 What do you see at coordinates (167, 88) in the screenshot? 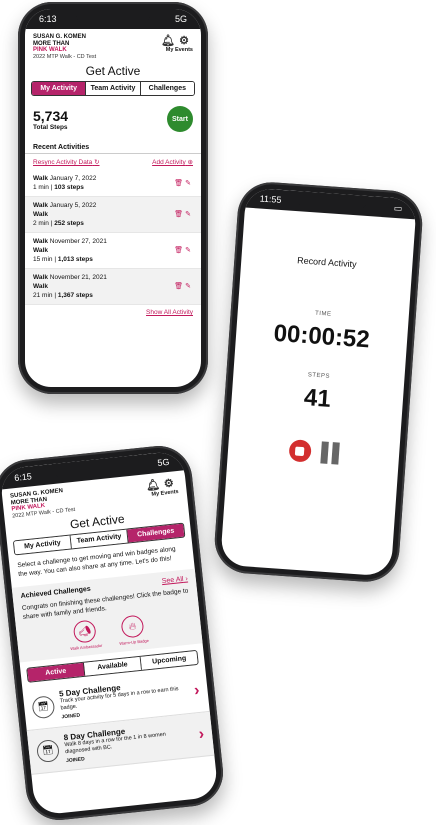
I see `tab-challenges: Challenges` at bounding box center [167, 88].